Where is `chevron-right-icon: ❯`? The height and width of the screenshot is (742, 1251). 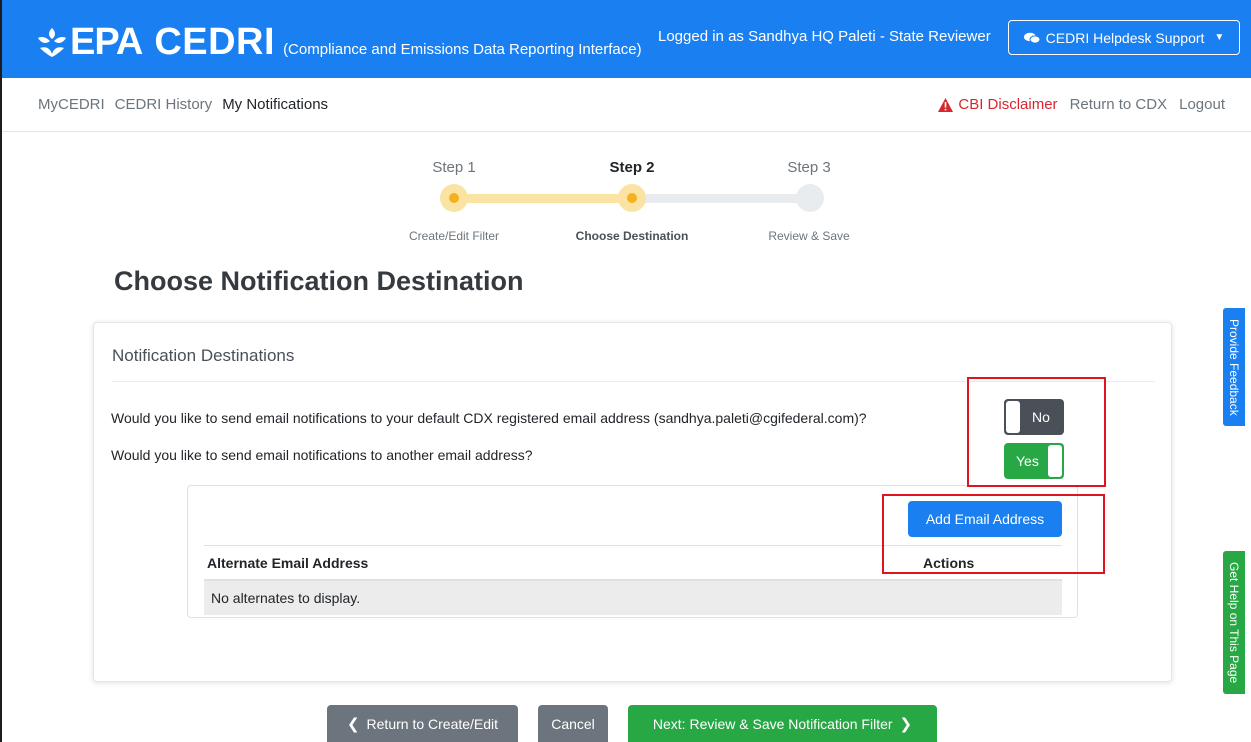
chevron-right-icon: ❯ is located at coordinates (906, 724).